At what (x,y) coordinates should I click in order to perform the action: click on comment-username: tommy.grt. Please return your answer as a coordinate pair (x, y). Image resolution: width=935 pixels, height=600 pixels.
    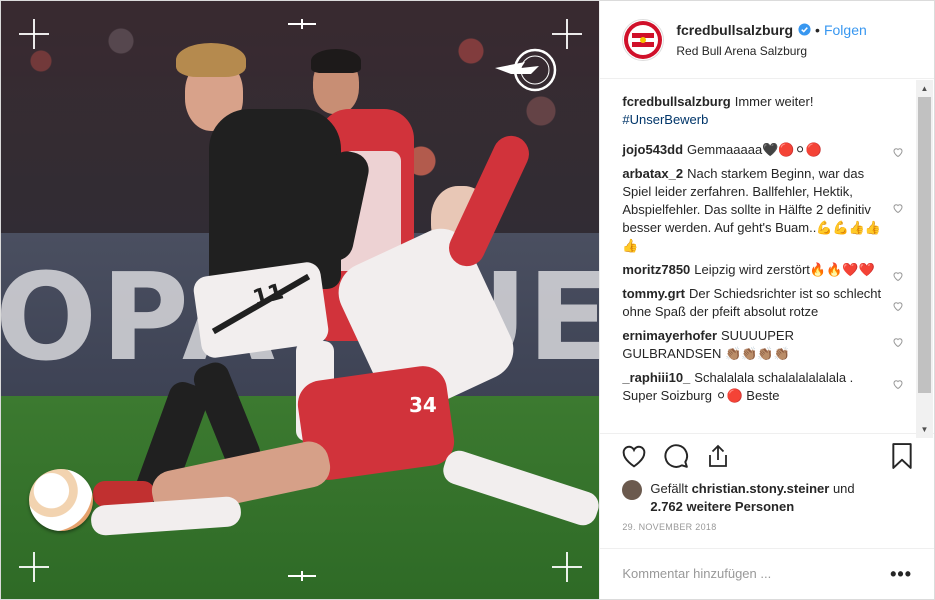
    Looking at the image, I should click on (653, 293).